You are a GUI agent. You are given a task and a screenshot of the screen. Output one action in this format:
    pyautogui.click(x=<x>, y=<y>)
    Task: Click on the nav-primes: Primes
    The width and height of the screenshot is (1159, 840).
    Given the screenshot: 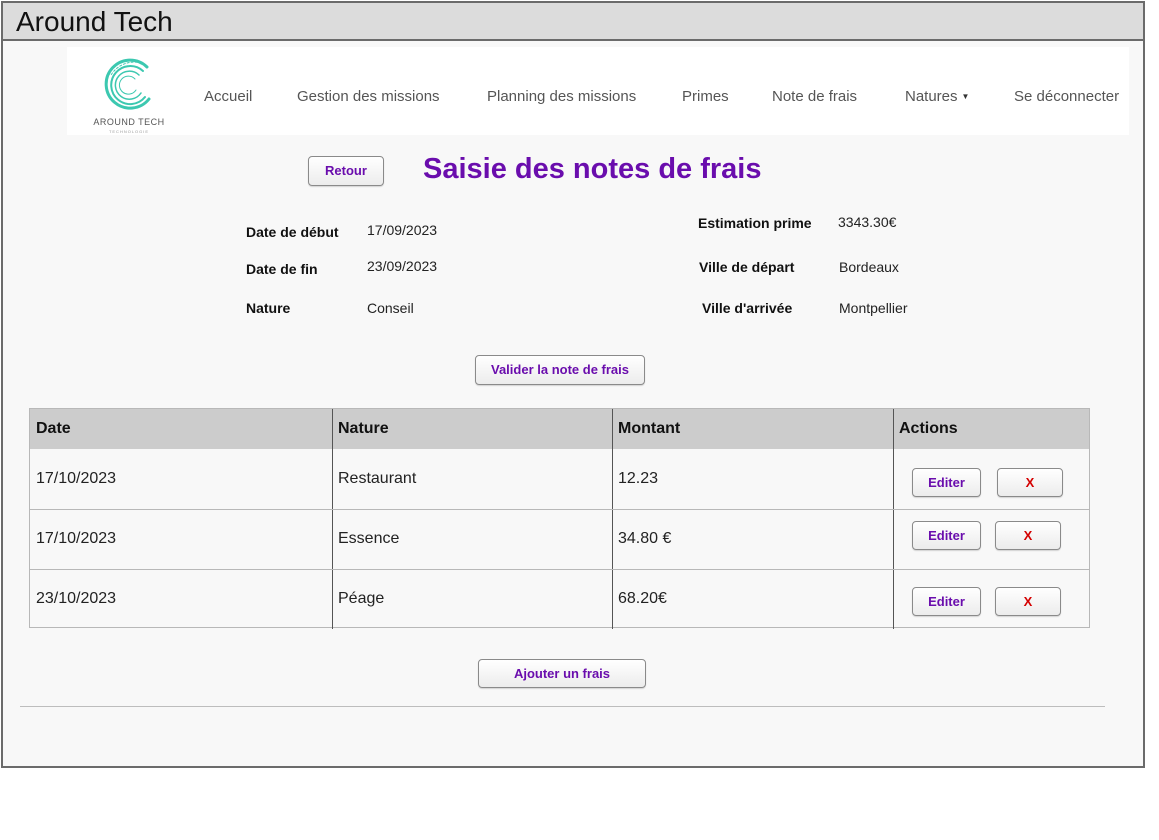 What is the action you would take?
    pyautogui.click(x=705, y=96)
    